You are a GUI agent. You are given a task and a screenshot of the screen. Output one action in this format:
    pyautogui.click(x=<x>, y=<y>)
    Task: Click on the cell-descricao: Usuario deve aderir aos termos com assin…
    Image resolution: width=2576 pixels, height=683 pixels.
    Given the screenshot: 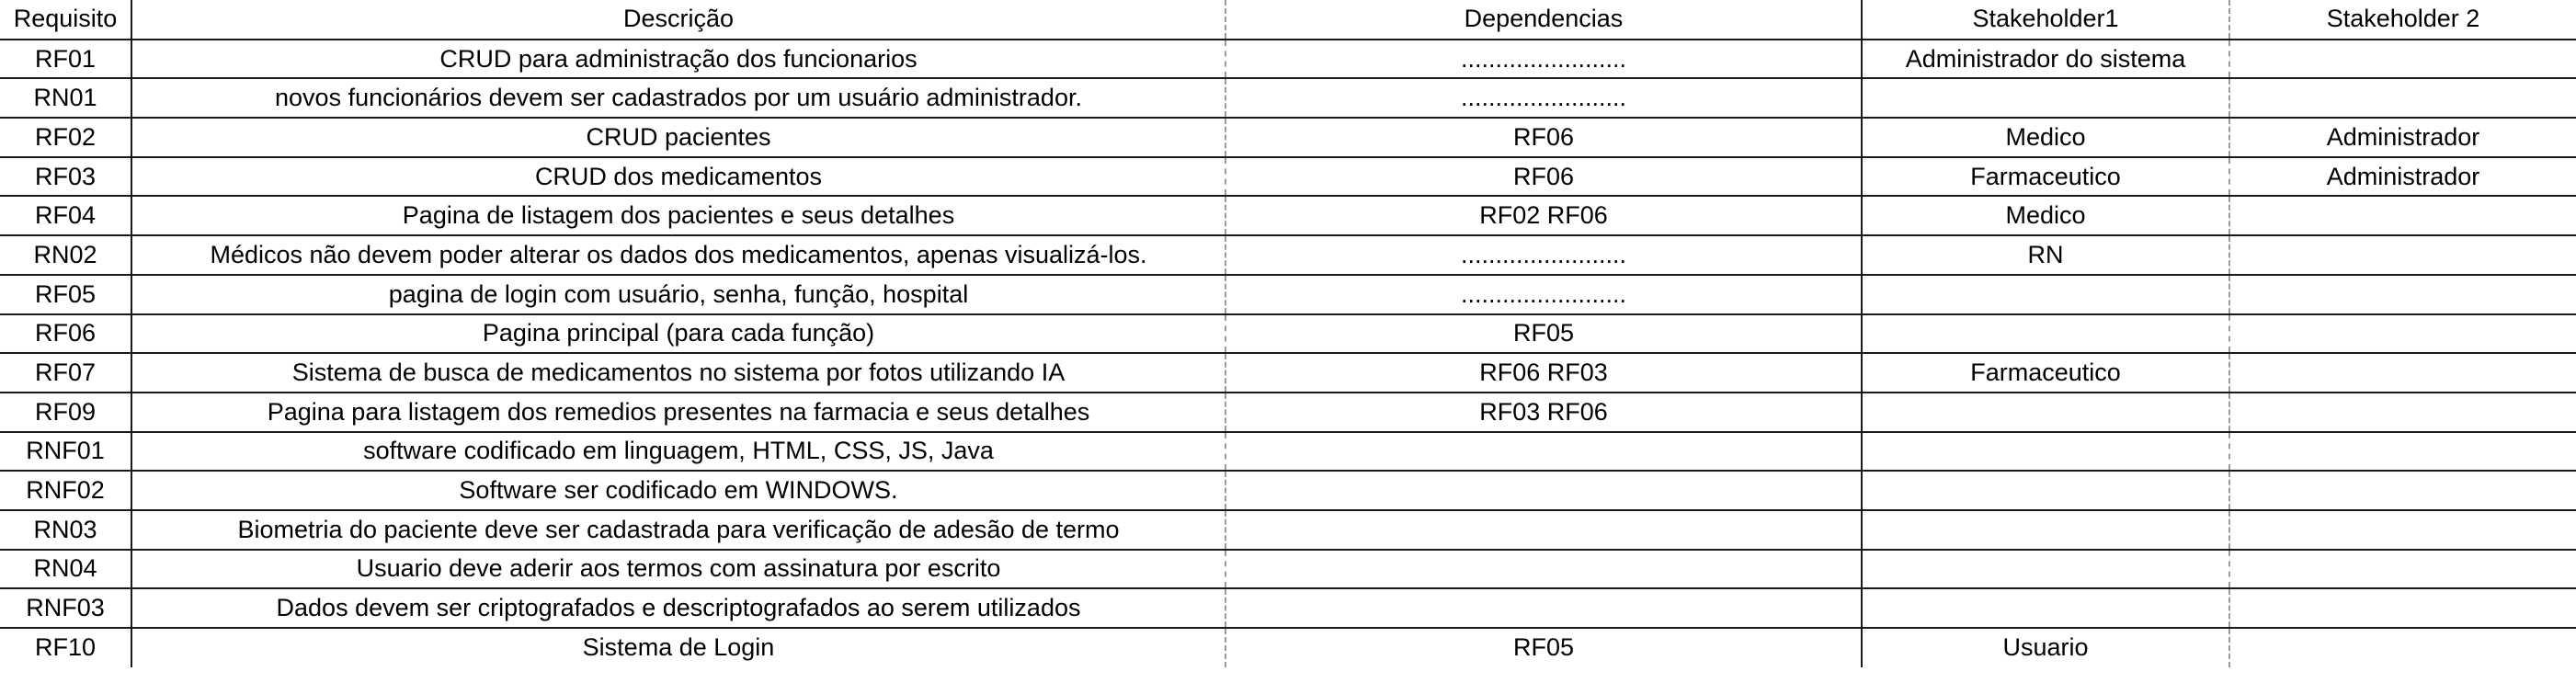 What is the action you would take?
    pyautogui.click(x=678, y=569)
    